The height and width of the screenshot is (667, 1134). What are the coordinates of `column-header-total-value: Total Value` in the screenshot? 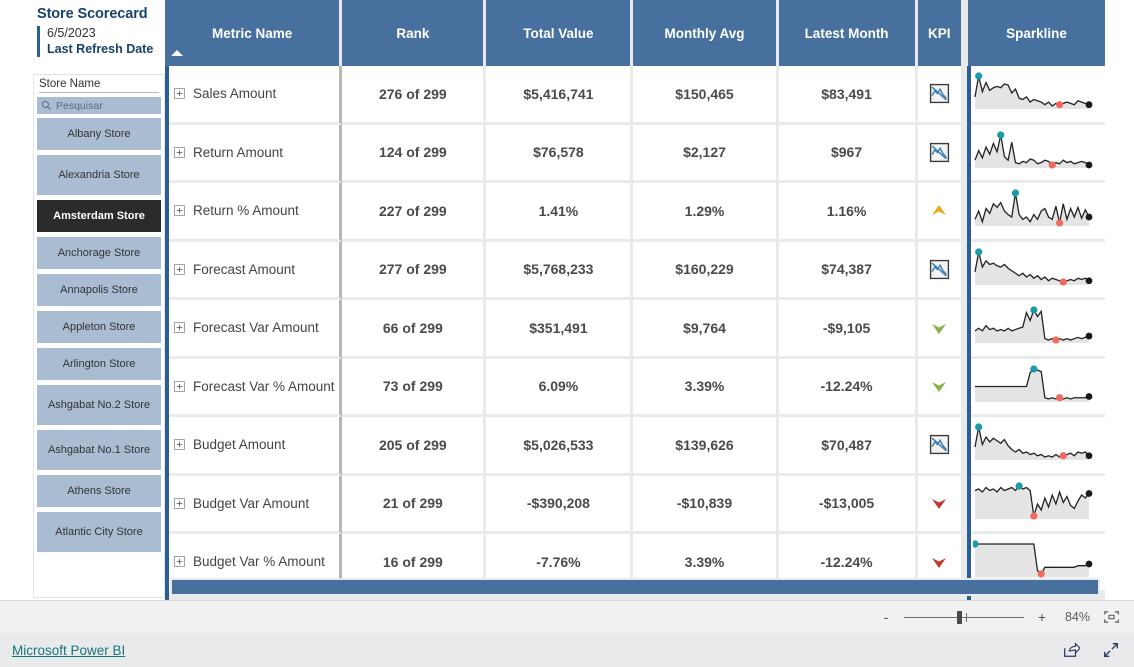 It's located at (560, 33).